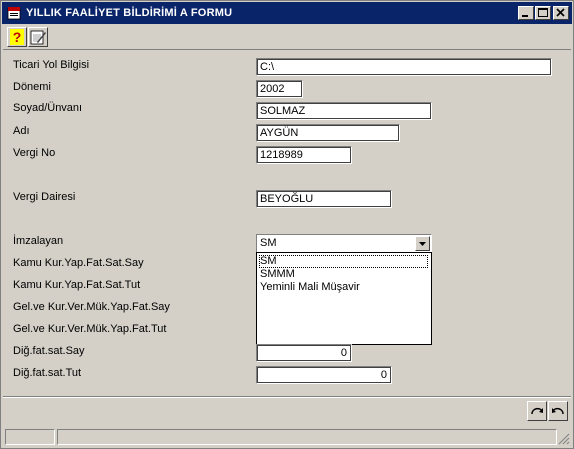  What do you see at coordinates (287, 411) in the screenshot?
I see `bottom-toolbar` at bounding box center [287, 411].